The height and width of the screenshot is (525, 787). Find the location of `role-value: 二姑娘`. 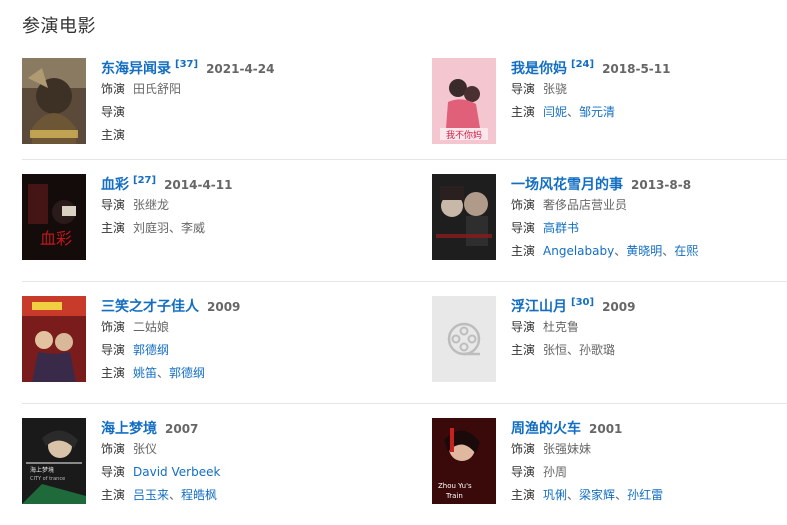

role-value: 二姑娘 is located at coordinates (151, 327).